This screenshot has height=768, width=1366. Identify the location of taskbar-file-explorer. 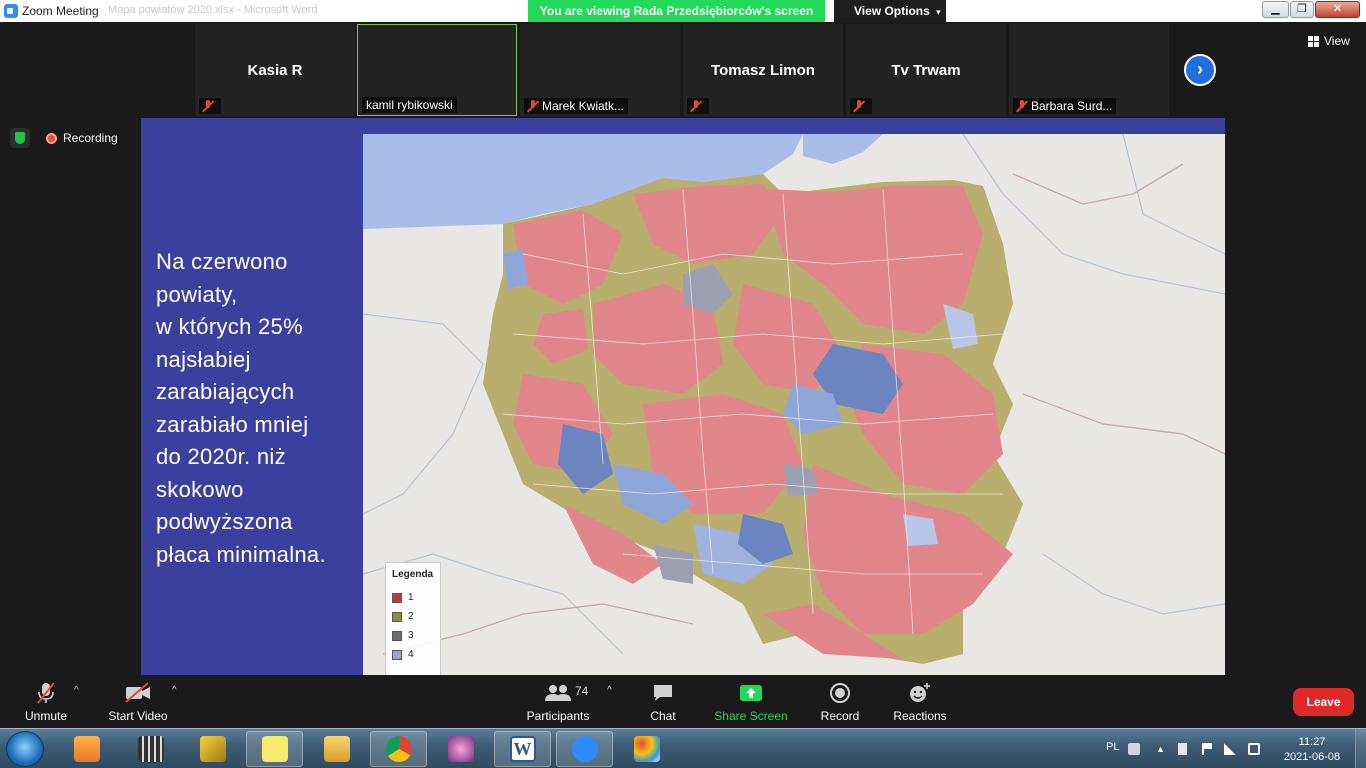
(336, 749).